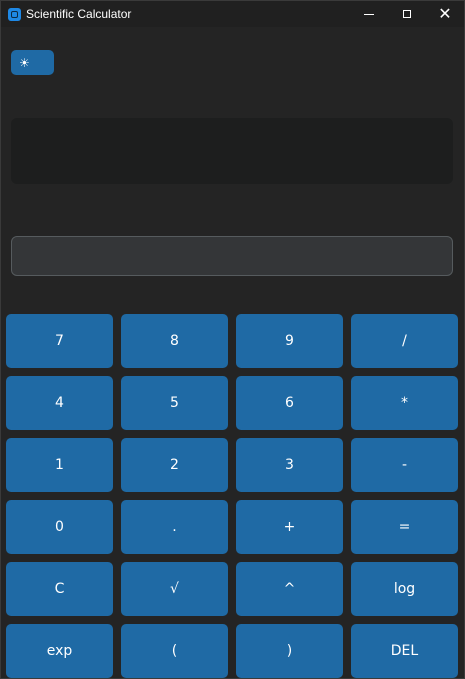 The image size is (465, 679). I want to click on close-button: ✕, so click(445, 14).